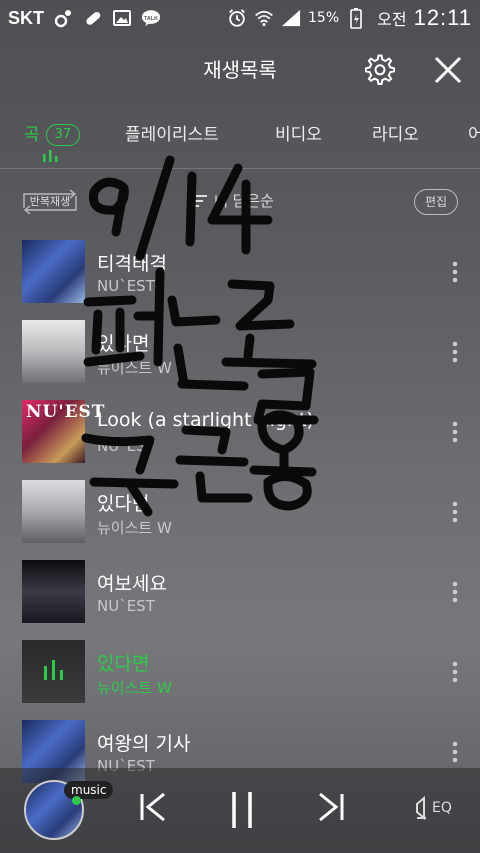 The image size is (480, 853). Describe the element at coordinates (76, 800) in the screenshot. I see `playing-indicator` at that location.